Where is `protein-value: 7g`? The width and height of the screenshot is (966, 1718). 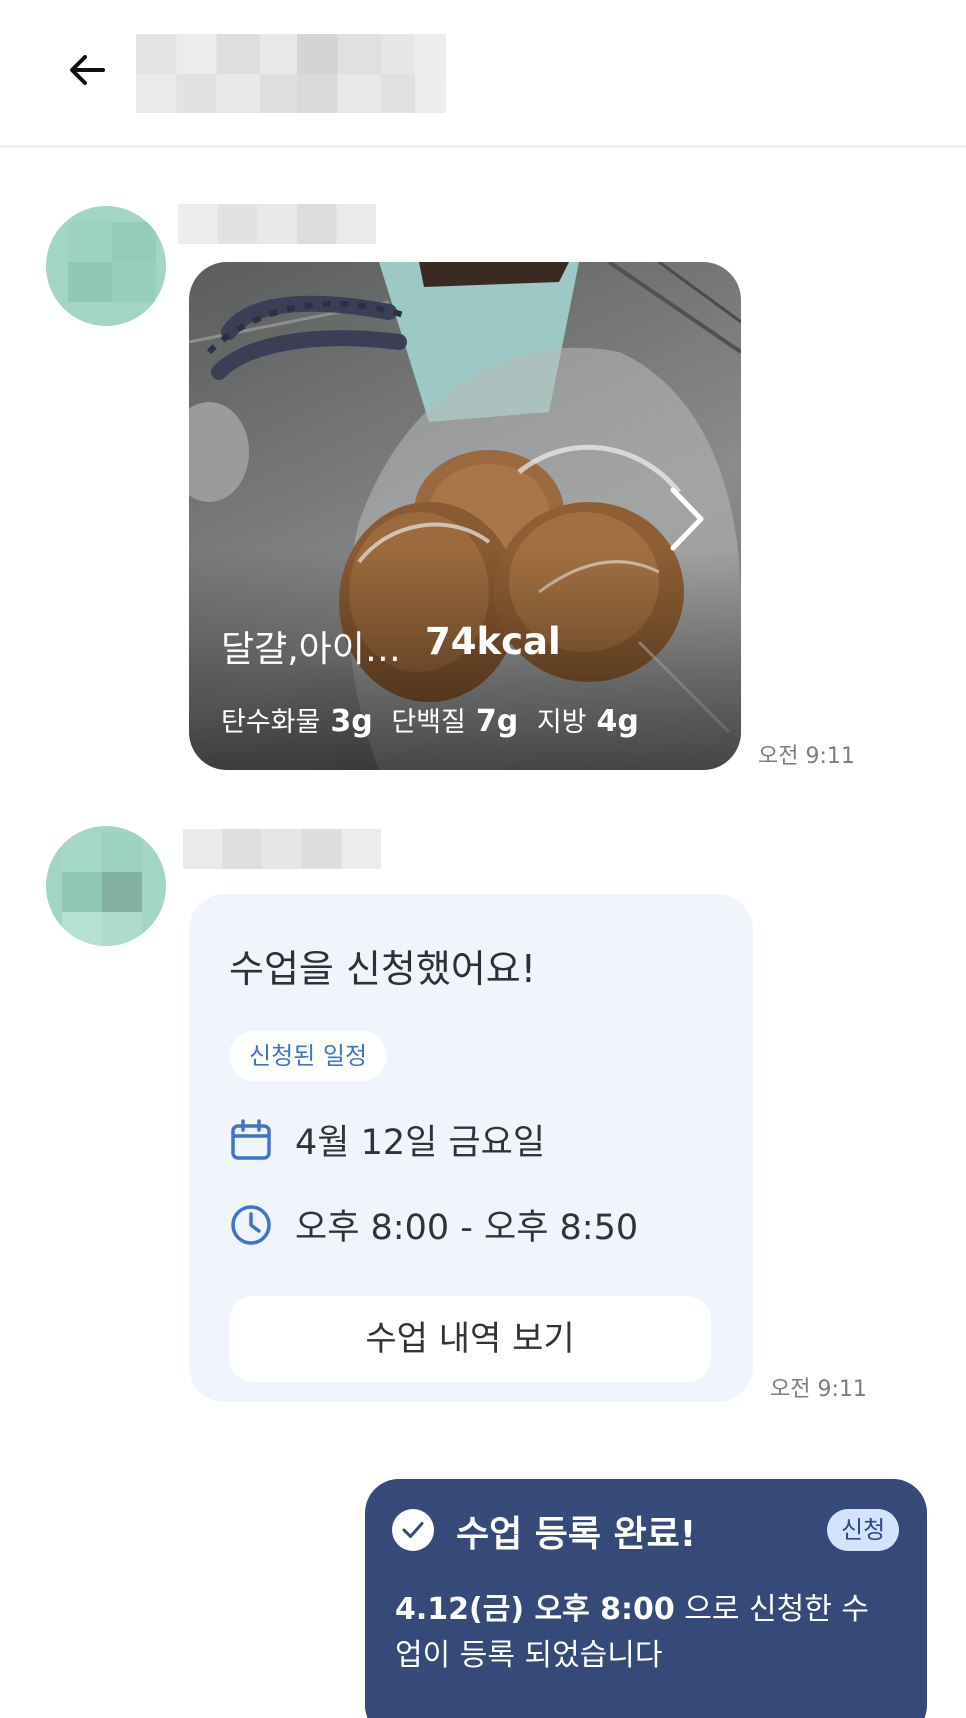
protein-value: 7g is located at coordinates (497, 721).